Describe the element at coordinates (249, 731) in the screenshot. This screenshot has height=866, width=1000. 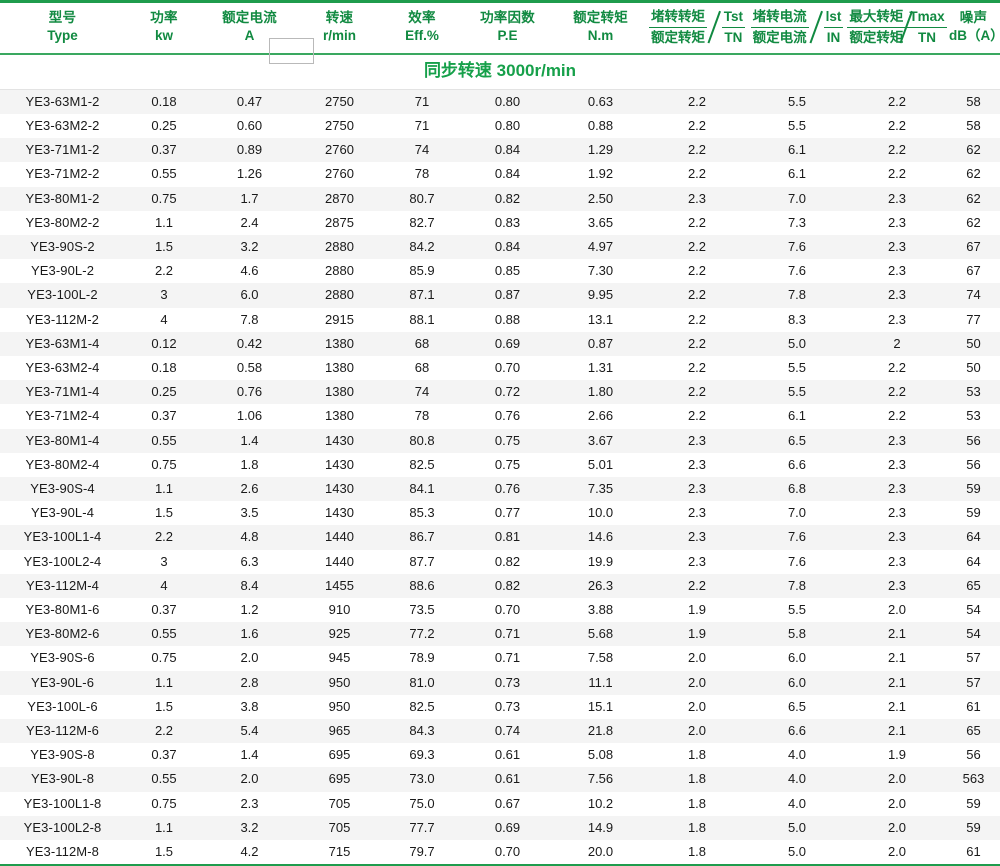
I see `cell-current: 5.4` at that location.